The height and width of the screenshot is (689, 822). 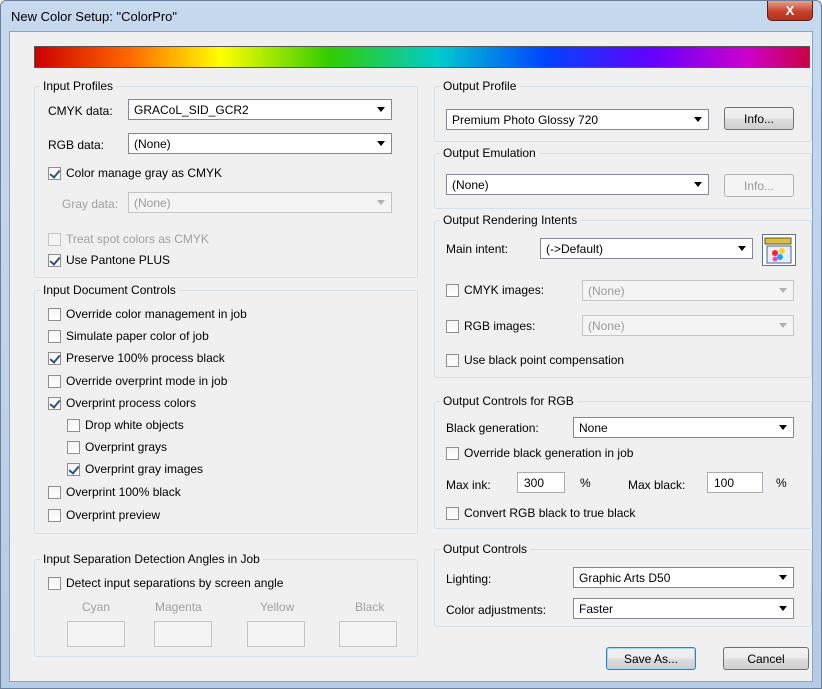 I want to click on preserve-black-label: Preserve 100% process black, so click(x=145, y=358).